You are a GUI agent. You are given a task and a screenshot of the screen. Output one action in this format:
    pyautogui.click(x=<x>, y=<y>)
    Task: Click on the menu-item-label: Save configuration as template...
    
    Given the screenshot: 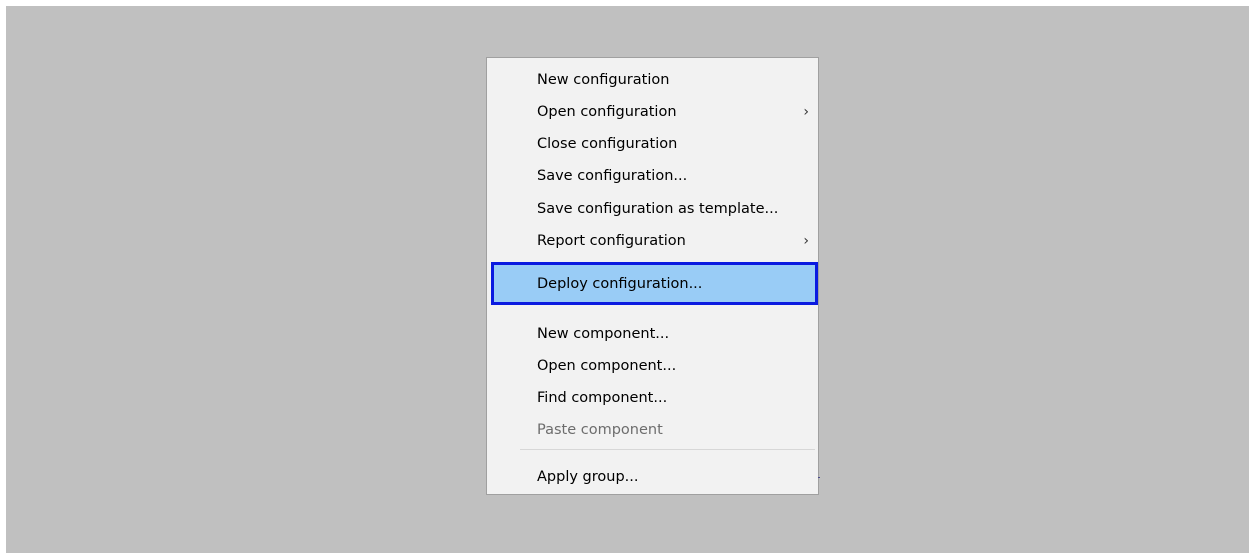 What is the action you would take?
    pyautogui.click(x=658, y=209)
    